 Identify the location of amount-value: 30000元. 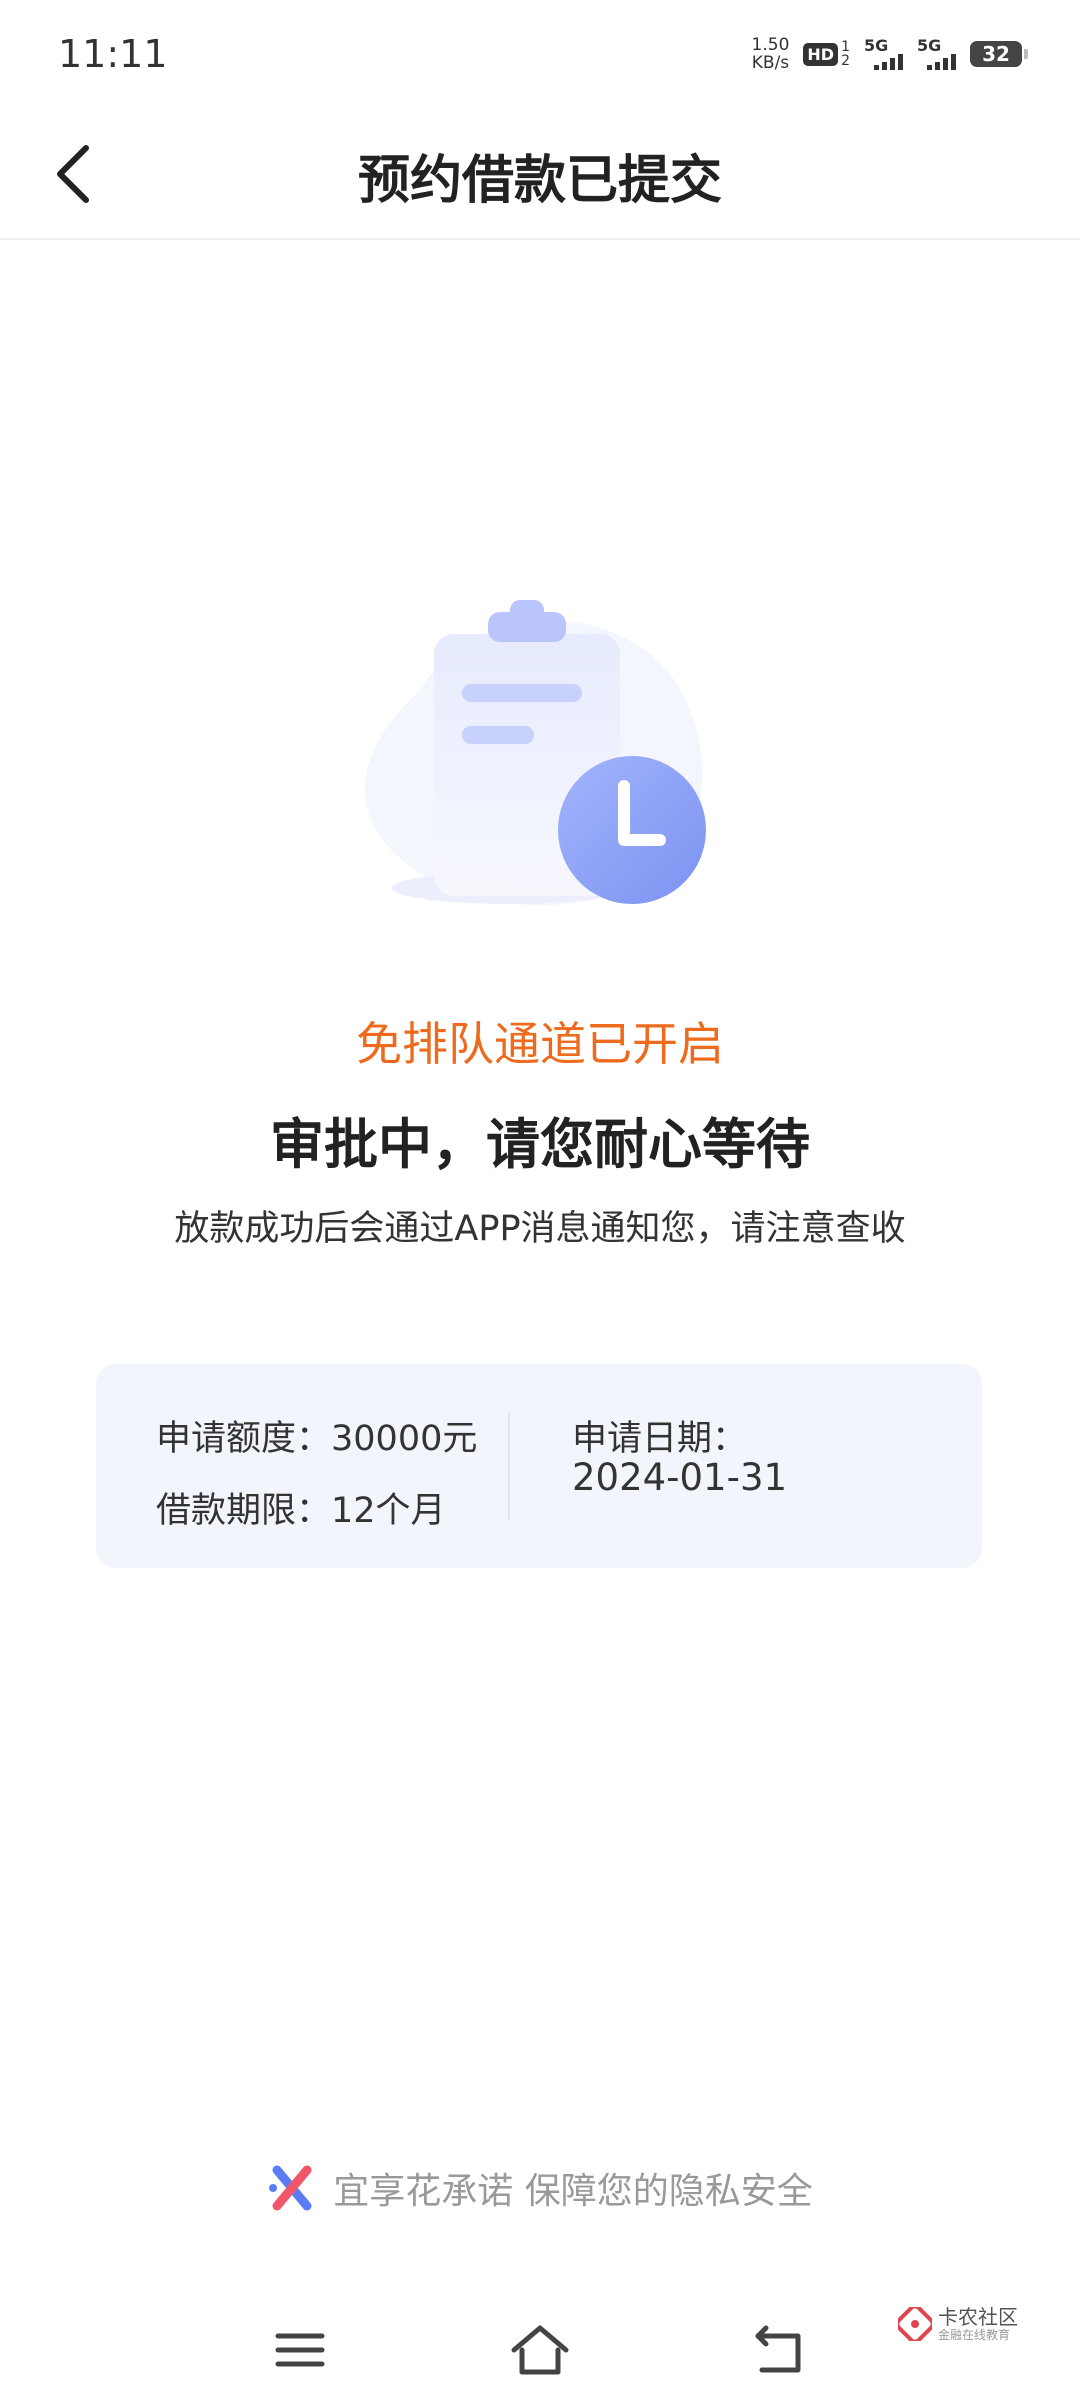
(404, 1439).